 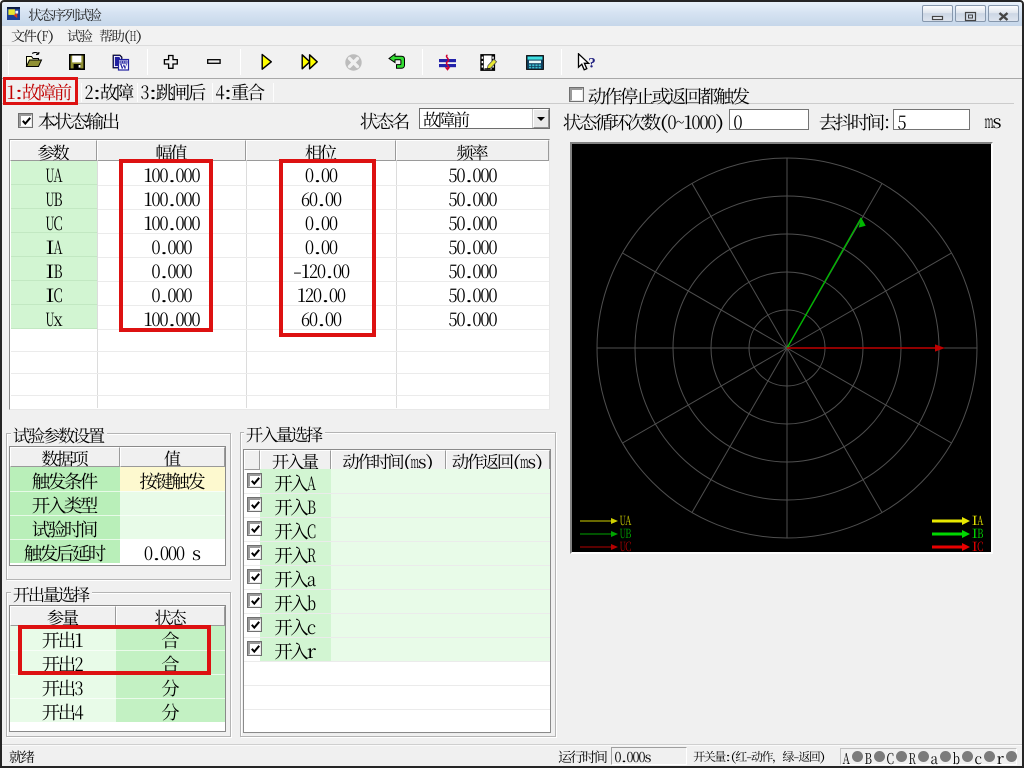 I want to click on svg-text: W, so click(x=124, y=66).